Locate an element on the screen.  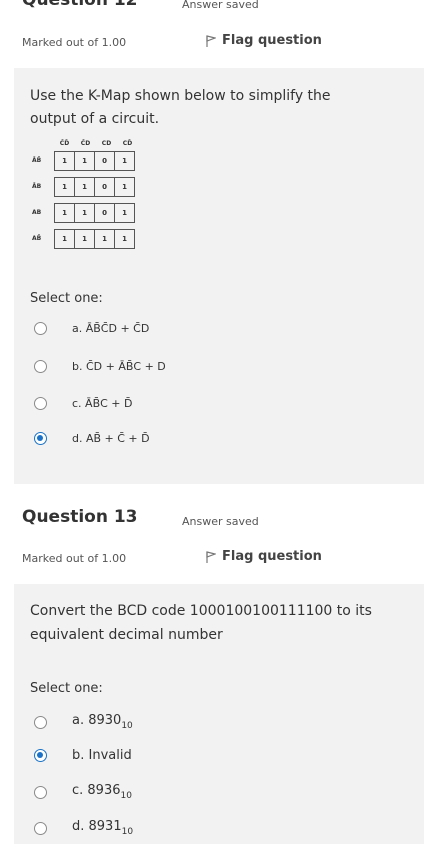
q13-option-d: d. 893110 is located at coordinates (83, 828).